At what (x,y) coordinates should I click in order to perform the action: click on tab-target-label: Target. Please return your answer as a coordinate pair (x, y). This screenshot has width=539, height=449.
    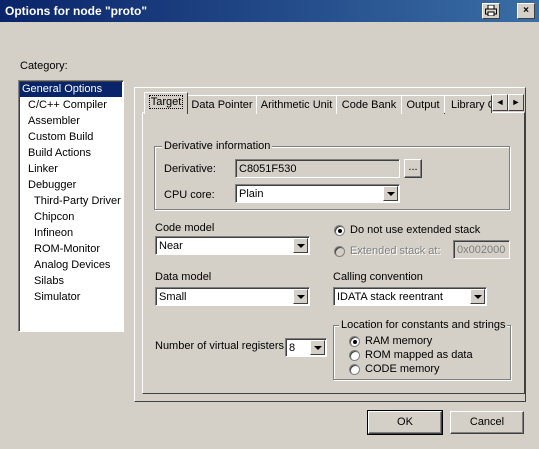
    Looking at the image, I should click on (166, 102).